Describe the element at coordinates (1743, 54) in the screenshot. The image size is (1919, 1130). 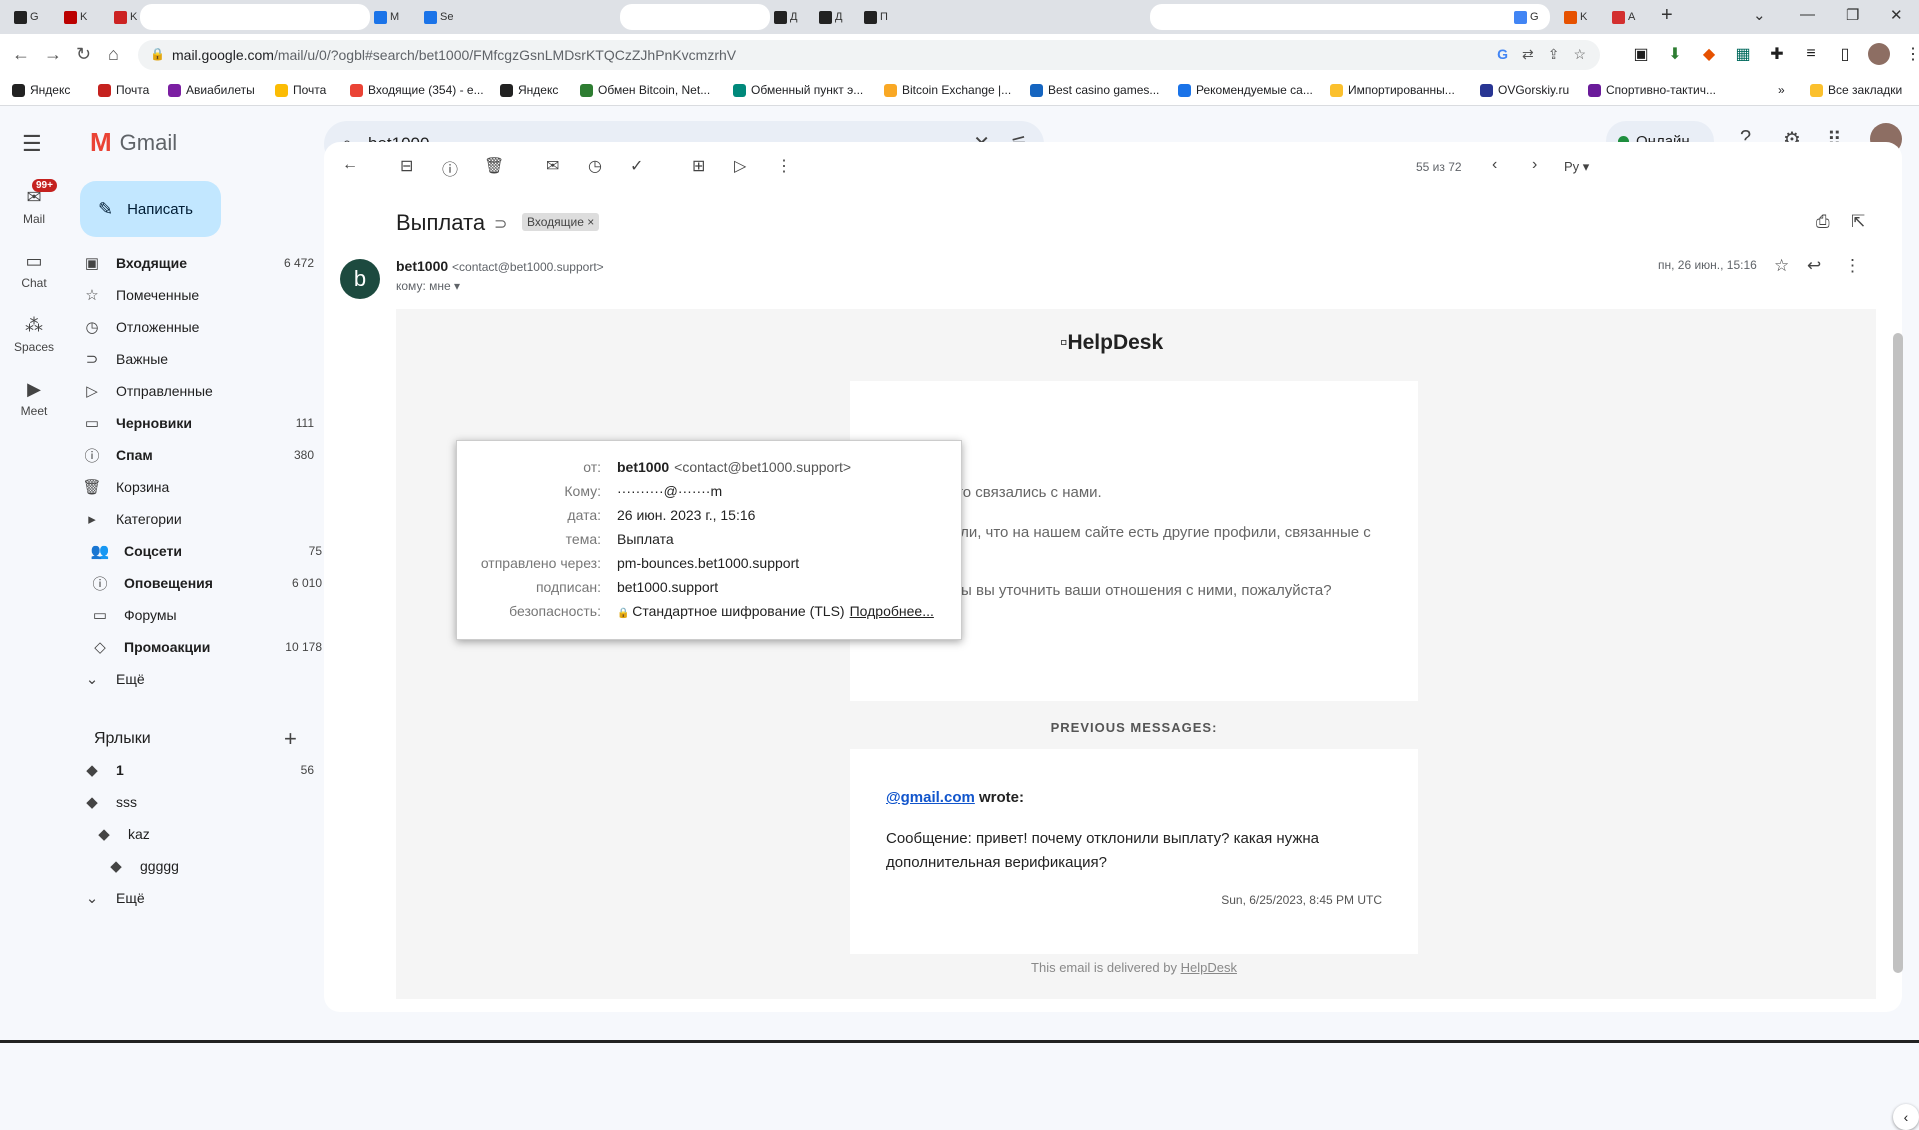
I see `extension-icon: ▦` at that location.